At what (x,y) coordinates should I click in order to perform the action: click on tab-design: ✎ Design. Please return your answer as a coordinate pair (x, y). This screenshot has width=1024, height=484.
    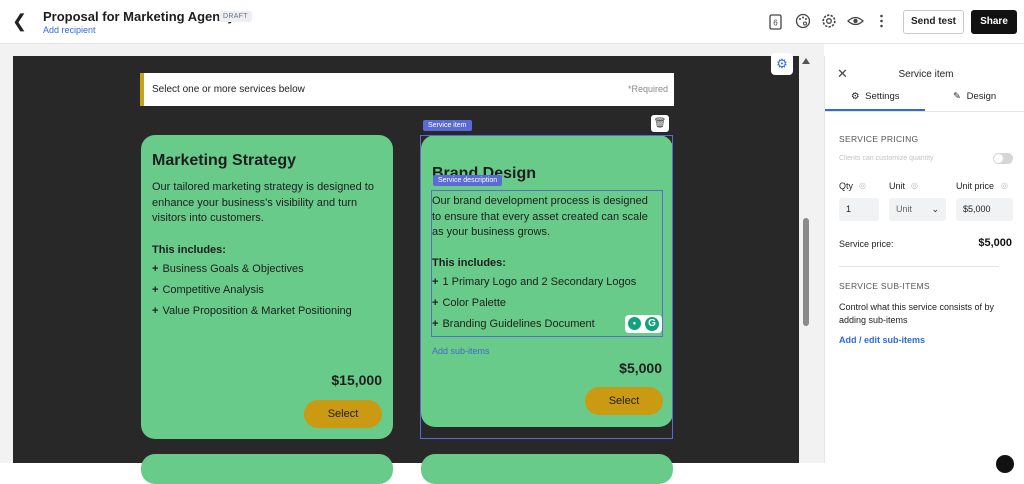
    Looking at the image, I should click on (974, 96).